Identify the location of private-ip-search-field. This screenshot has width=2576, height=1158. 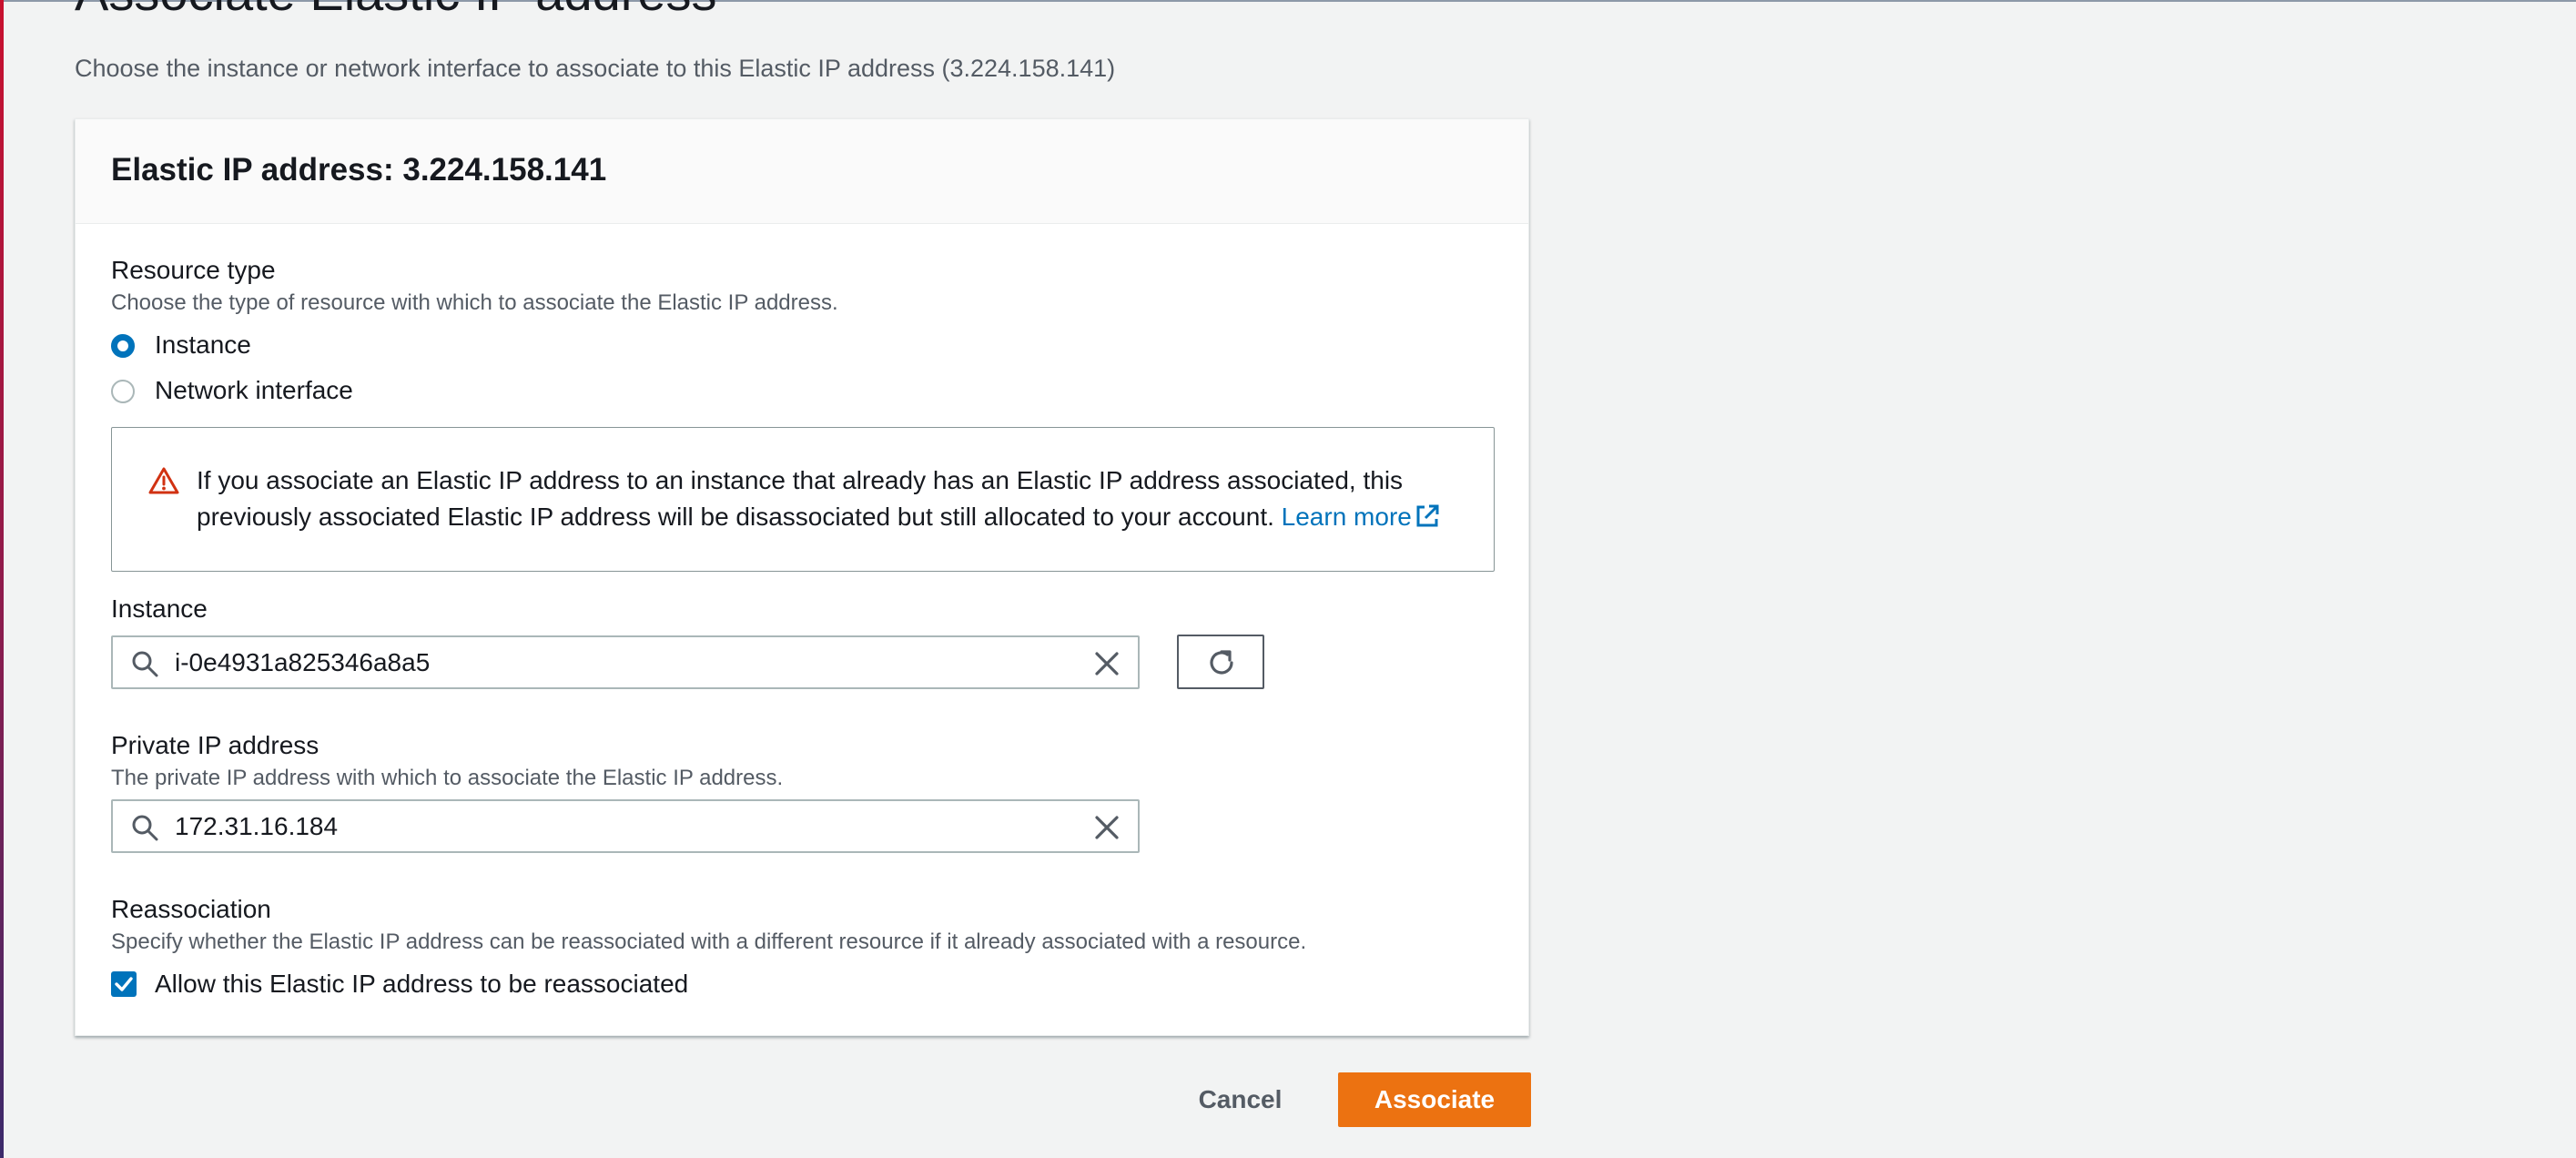
(625, 826).